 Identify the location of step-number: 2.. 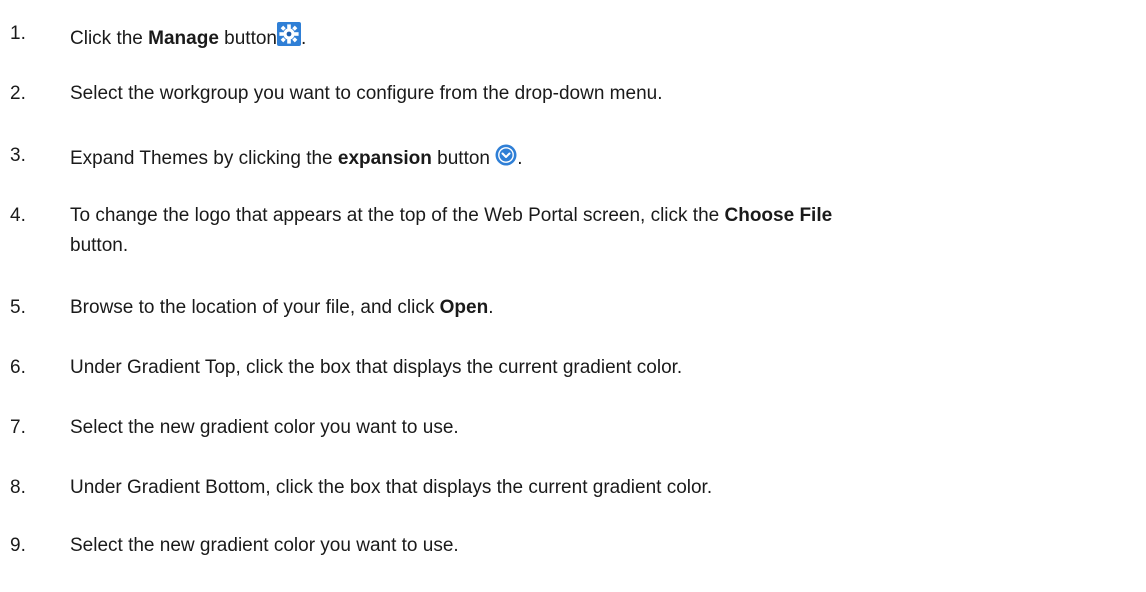
(18, 93).